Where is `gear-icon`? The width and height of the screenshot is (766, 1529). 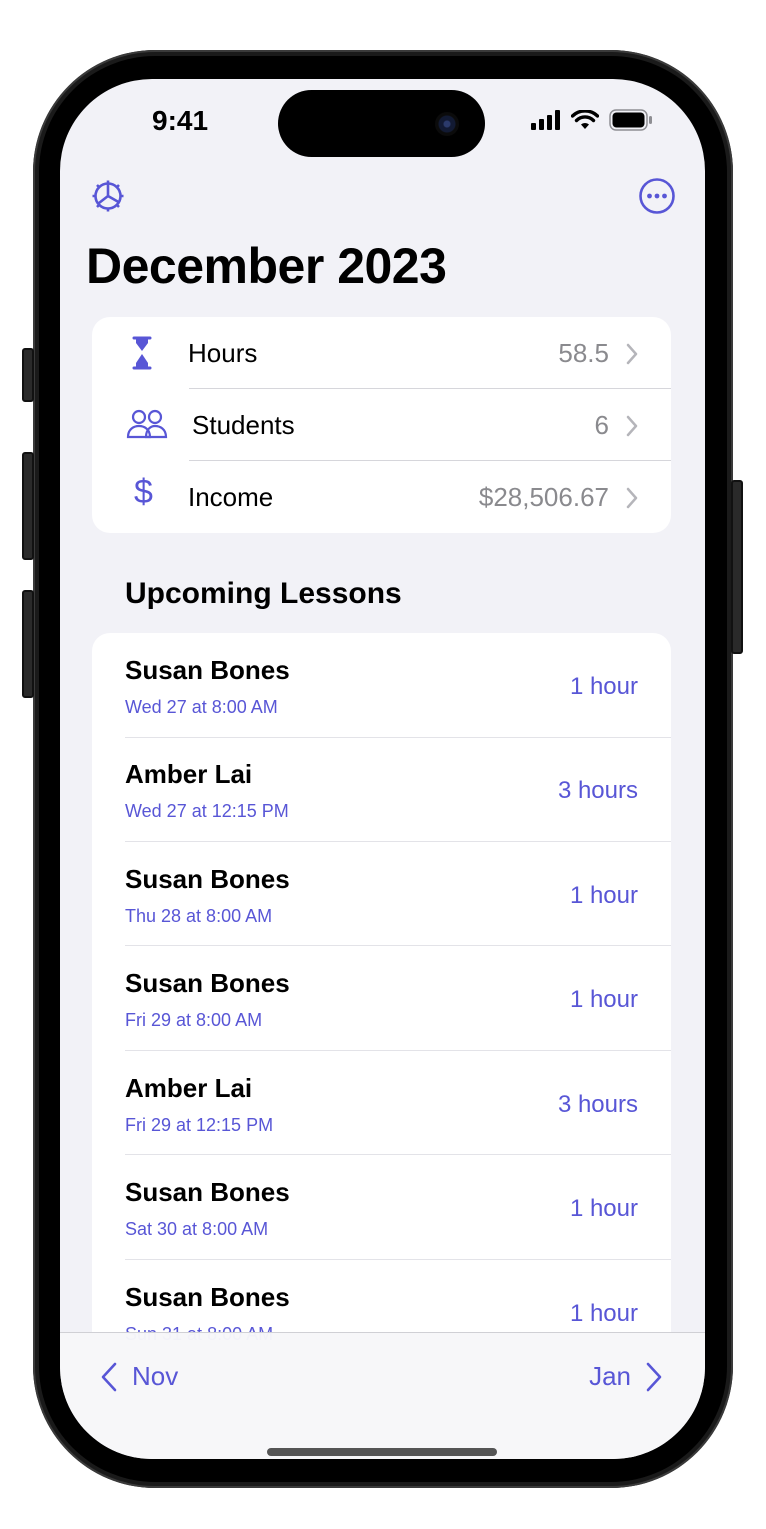 gear-icon is located at coordinates (108, 196).